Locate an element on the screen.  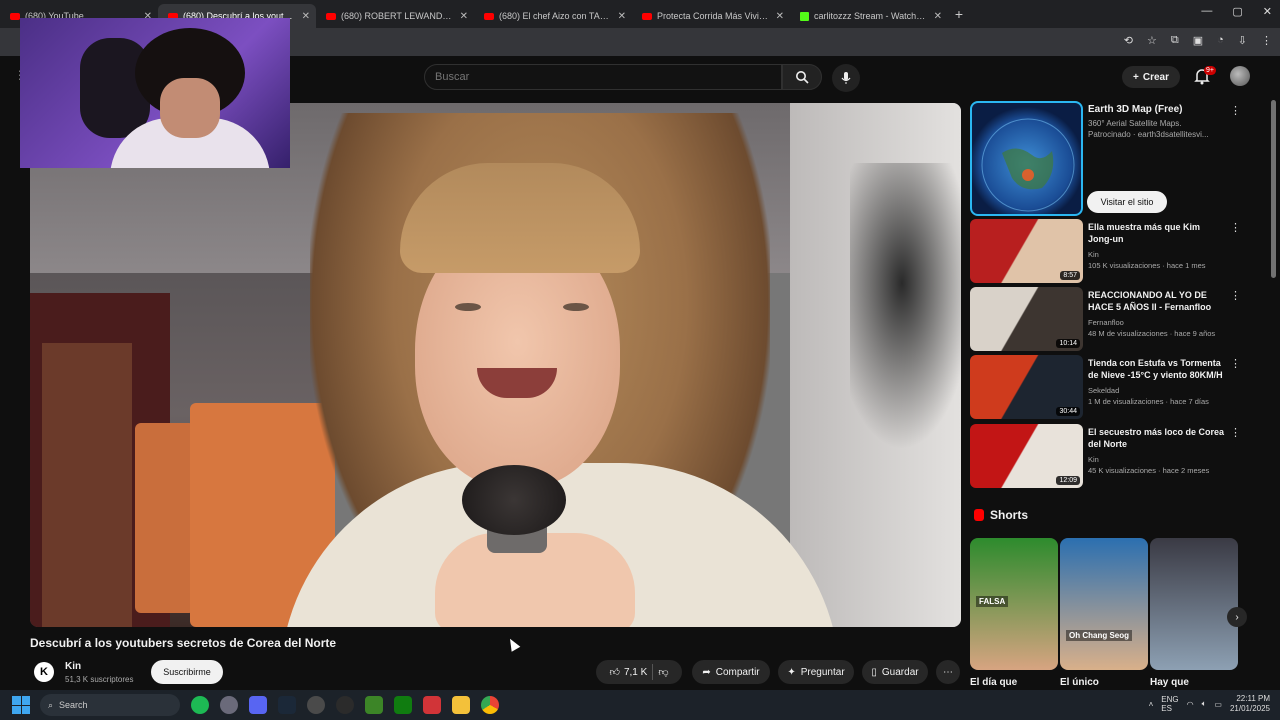
short-card is located at coordinates (1194, 604).